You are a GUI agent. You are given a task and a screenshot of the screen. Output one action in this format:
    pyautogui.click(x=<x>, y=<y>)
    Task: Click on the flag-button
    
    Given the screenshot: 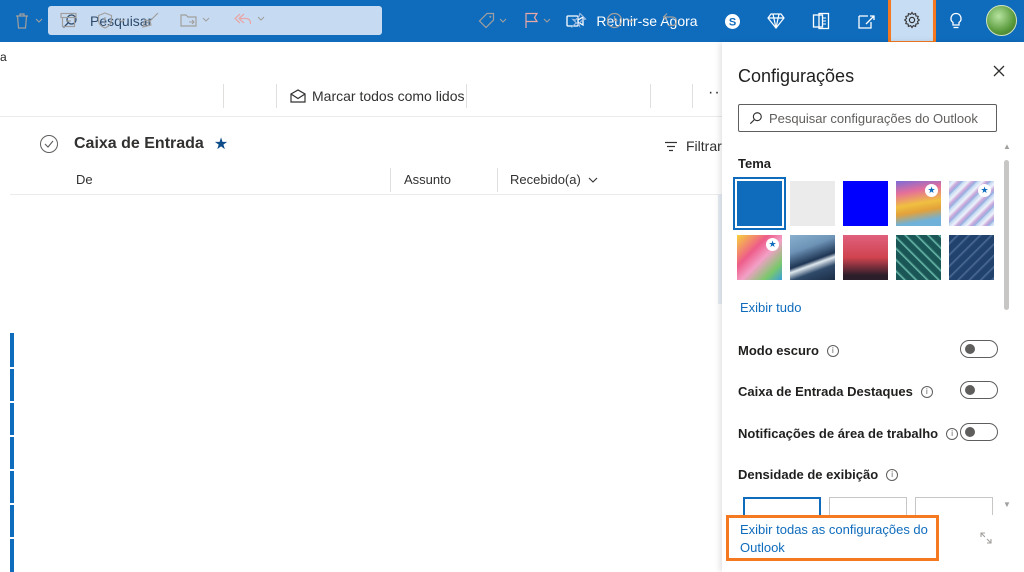 What is the action you would take?
    pyautogui.click(x=538, y=20)
    